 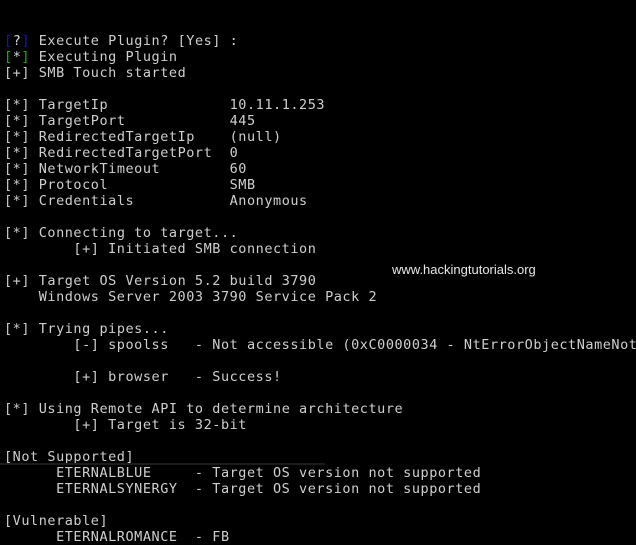 I want to click on terminal-line: [+] SMB Touch started, so click(x=320, y=73).